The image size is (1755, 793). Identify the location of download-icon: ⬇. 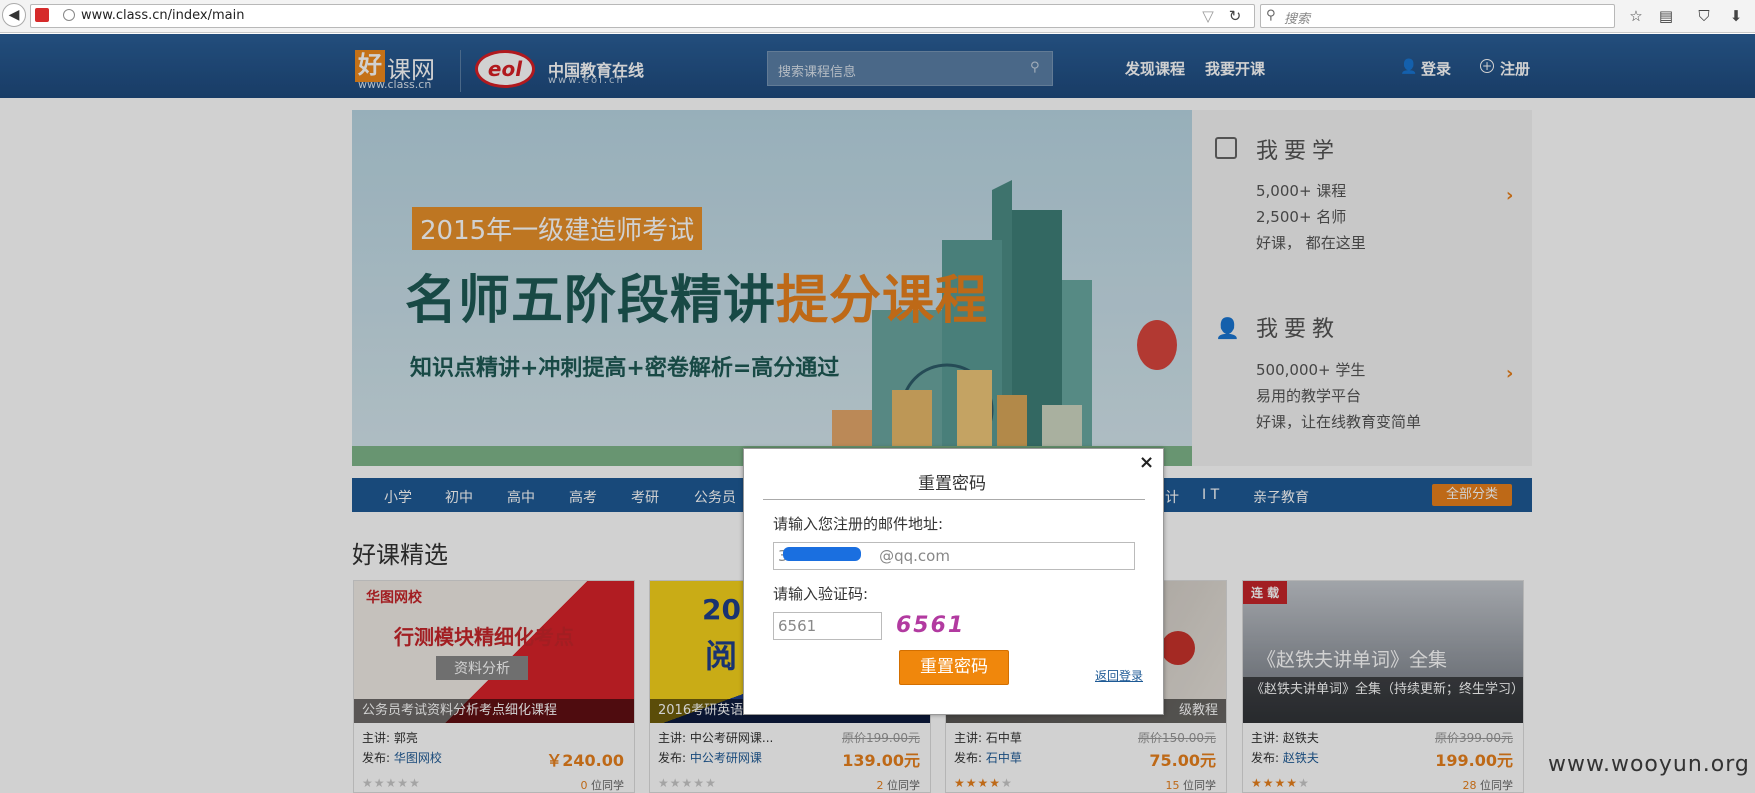
(1736, 16).